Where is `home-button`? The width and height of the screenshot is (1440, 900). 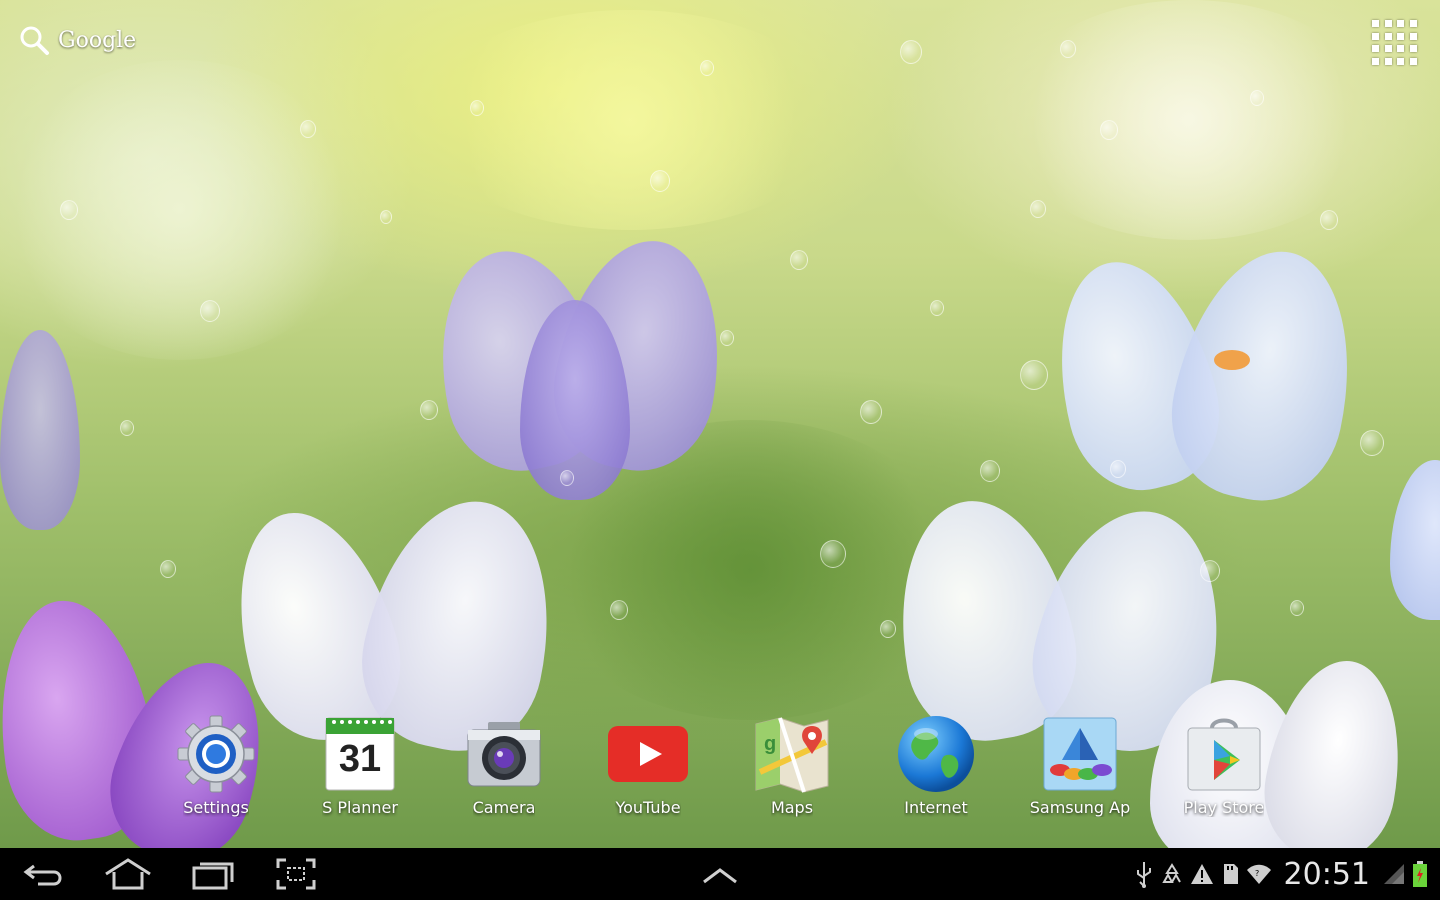
home-button is located at coordinates (128, 874).